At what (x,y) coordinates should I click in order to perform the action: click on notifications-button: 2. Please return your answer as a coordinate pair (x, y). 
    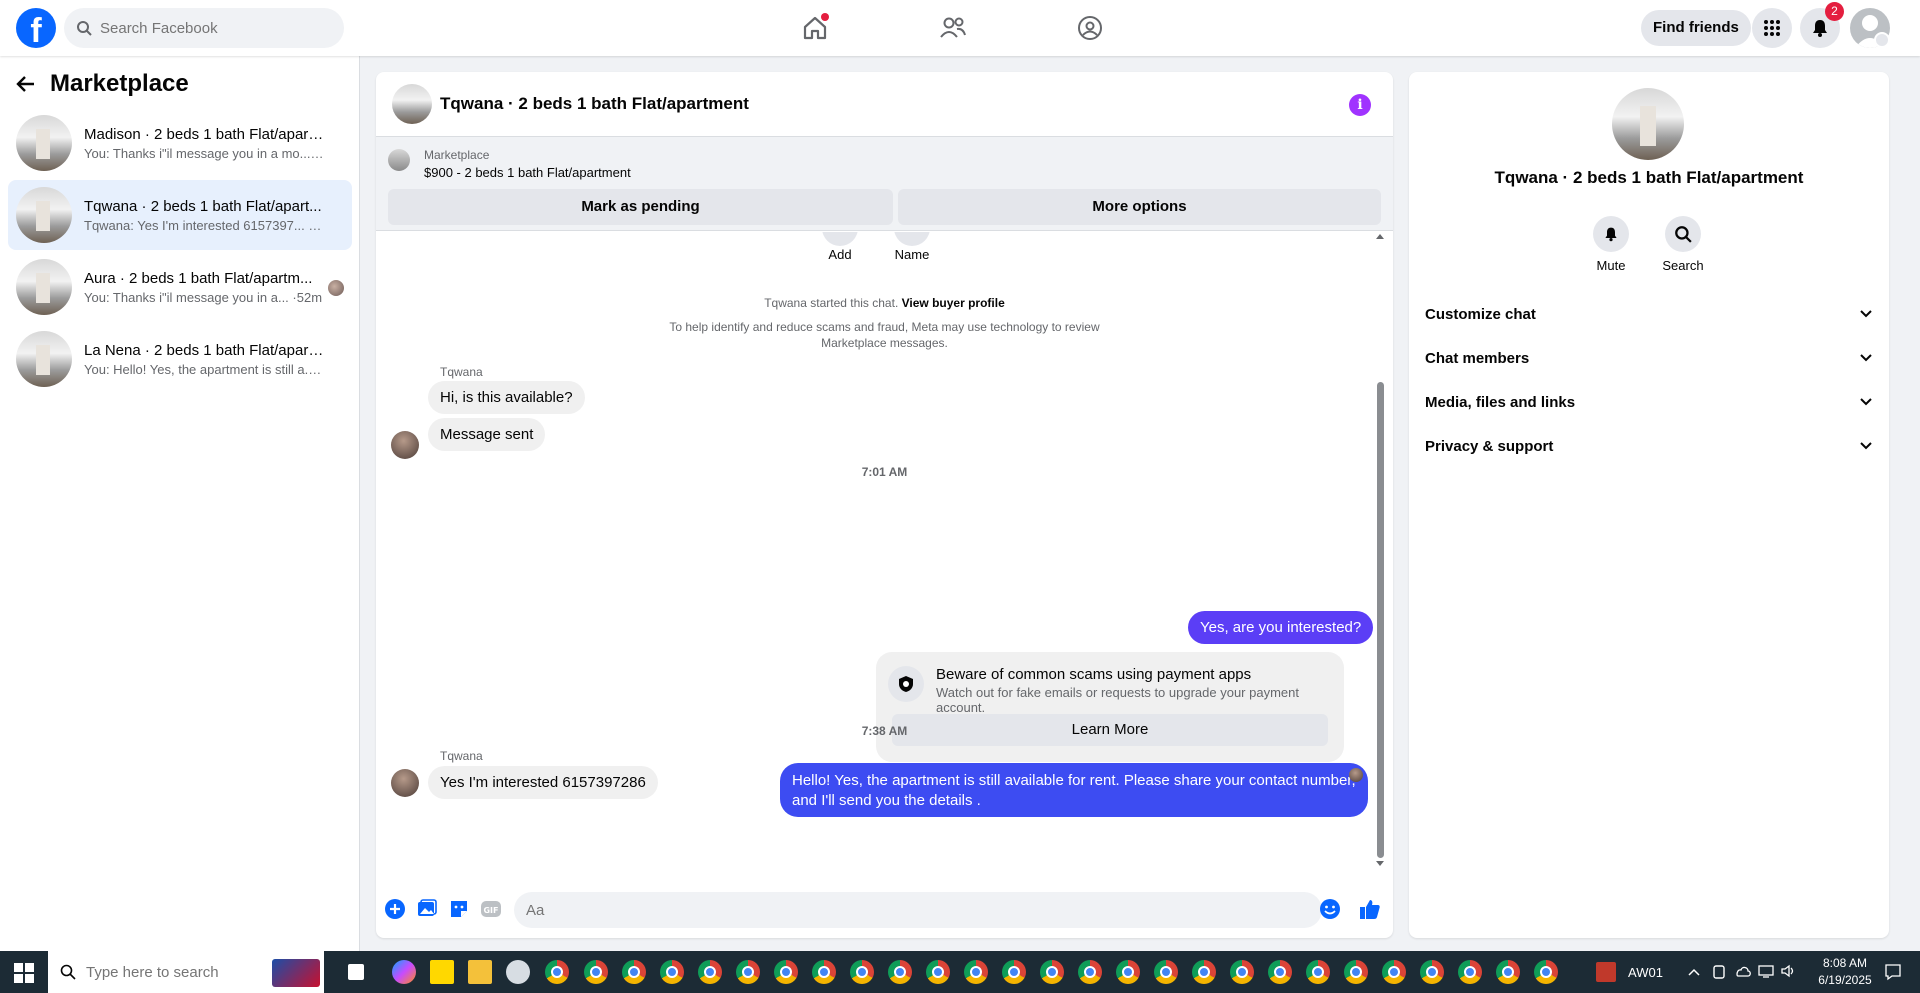
    Looking at the image, I should click on (1822, 25).